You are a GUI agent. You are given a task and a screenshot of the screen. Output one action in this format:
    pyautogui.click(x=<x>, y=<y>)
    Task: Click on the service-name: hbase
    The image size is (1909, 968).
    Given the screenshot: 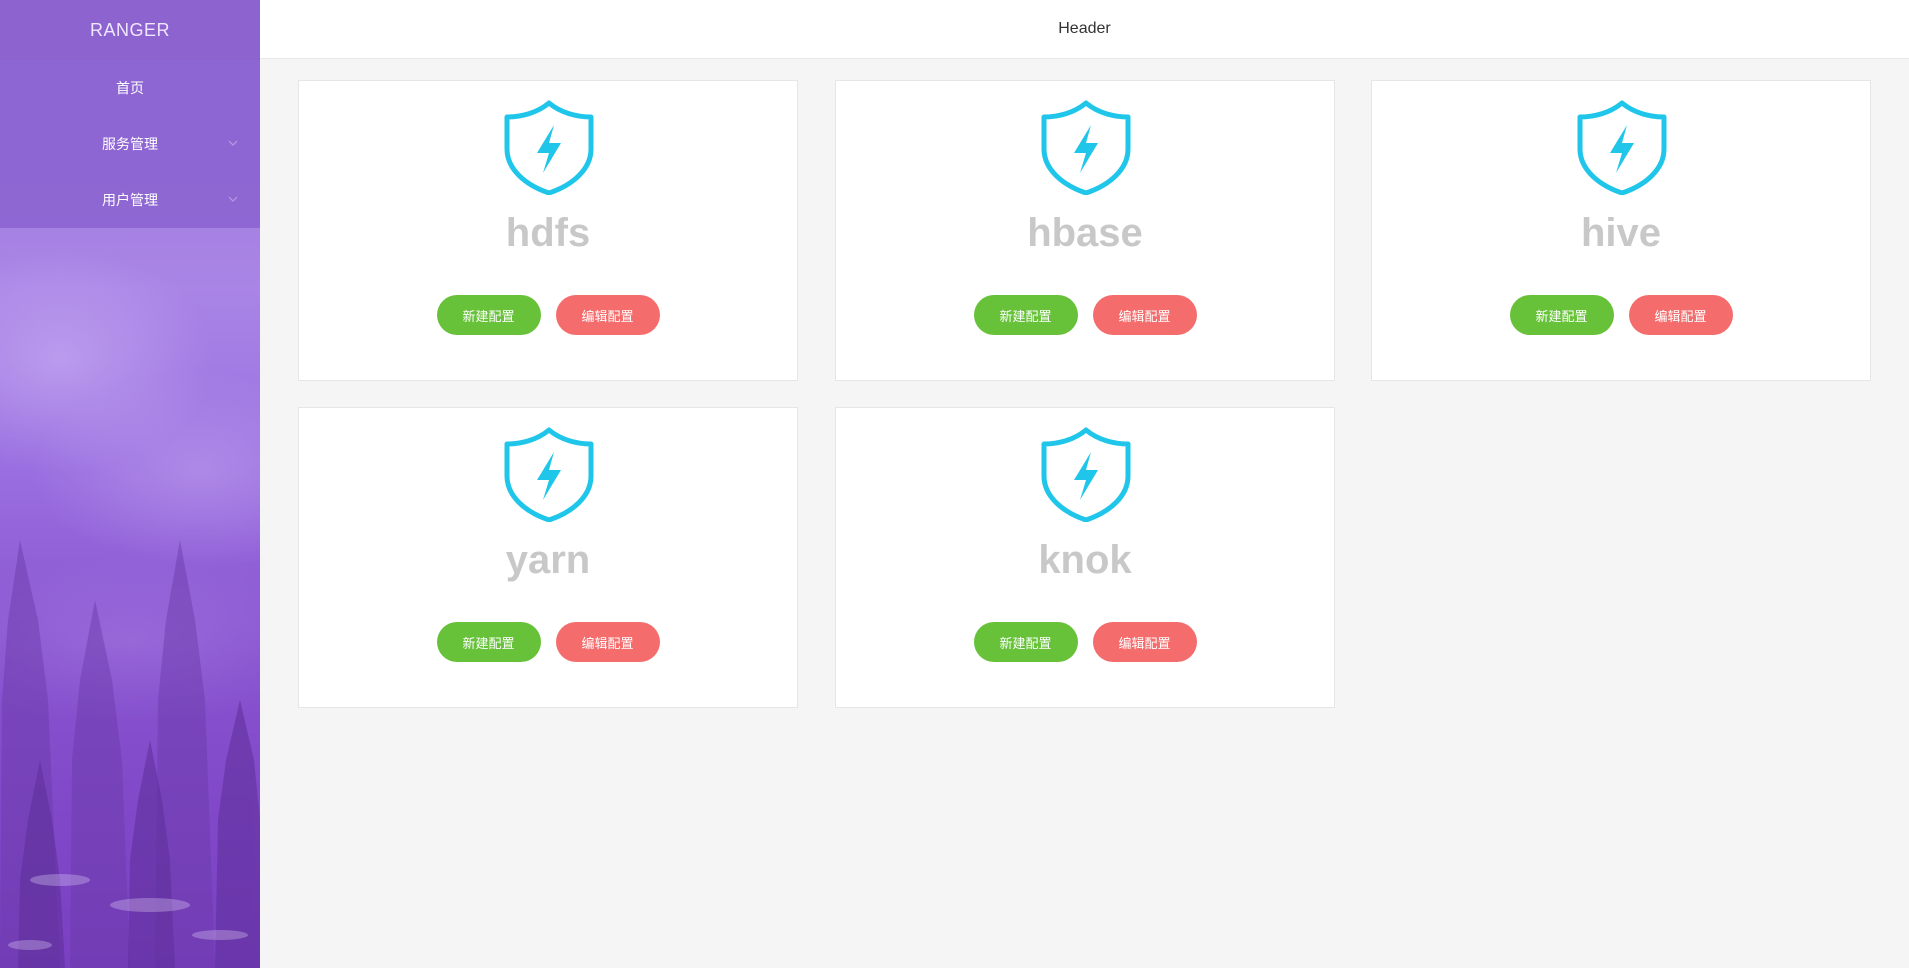 What is the action you would take?
    pyautogui.click(x=1085, y=233)
    